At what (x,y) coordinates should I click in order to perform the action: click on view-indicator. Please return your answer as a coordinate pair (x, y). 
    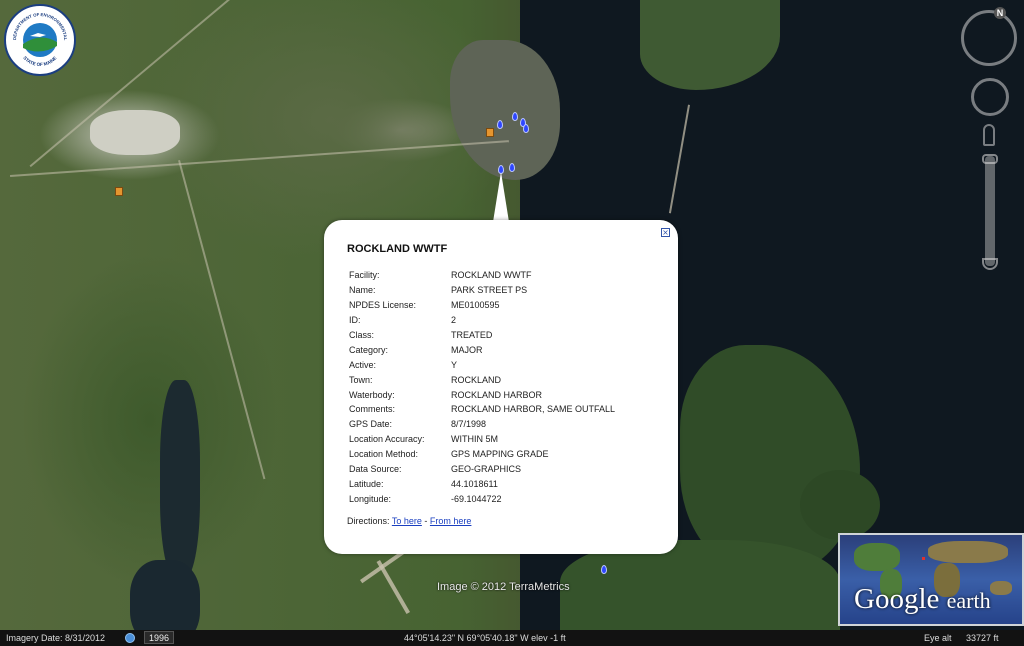
    Looking at the image, I should click on (923, 558).